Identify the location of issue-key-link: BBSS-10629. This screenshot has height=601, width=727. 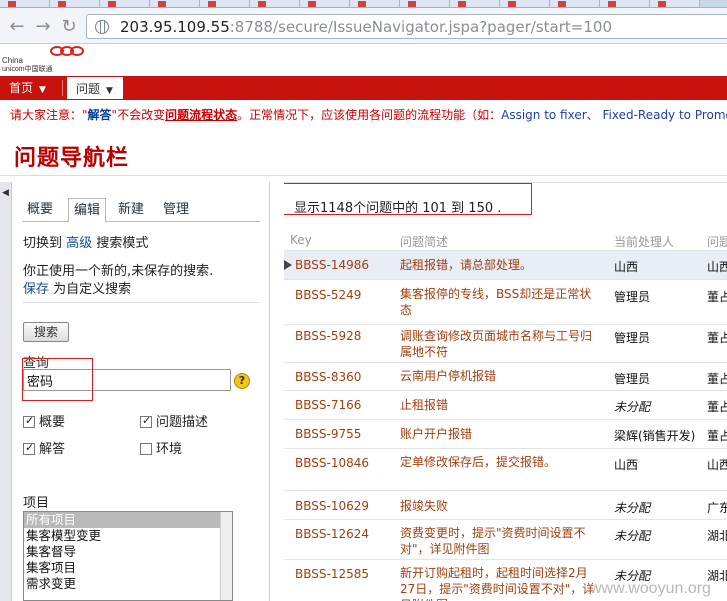
(332, 506).